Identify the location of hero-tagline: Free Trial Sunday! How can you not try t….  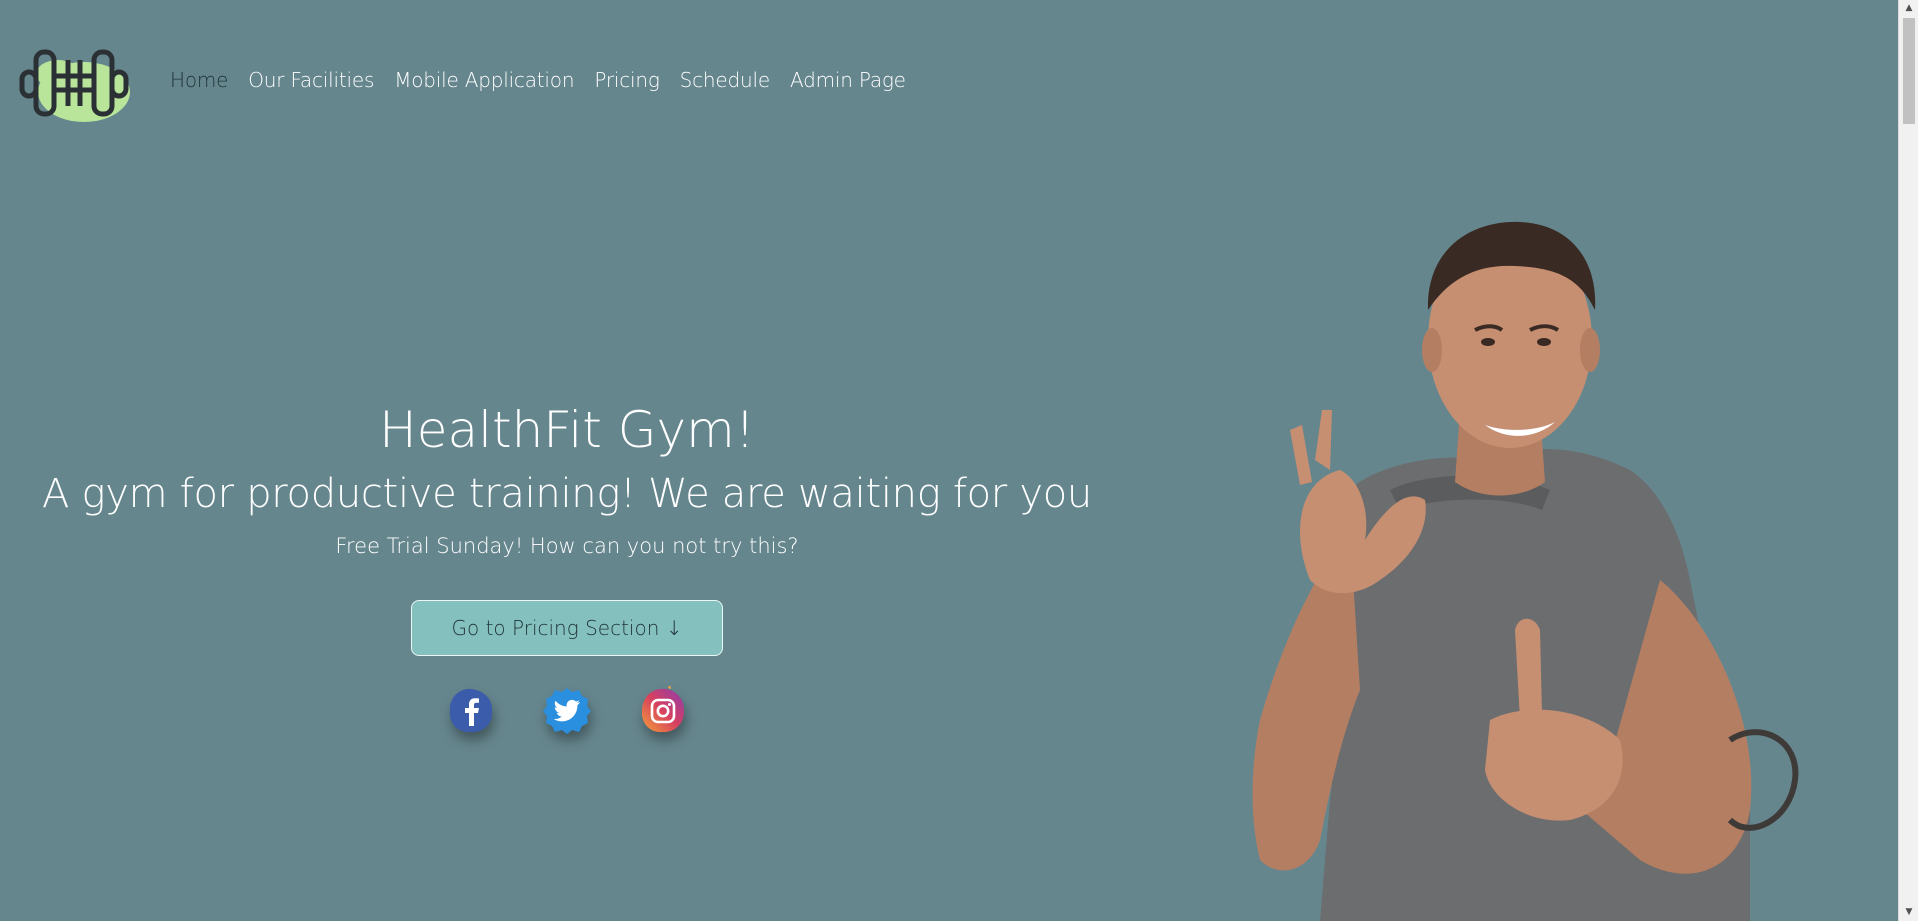
(567, 546).